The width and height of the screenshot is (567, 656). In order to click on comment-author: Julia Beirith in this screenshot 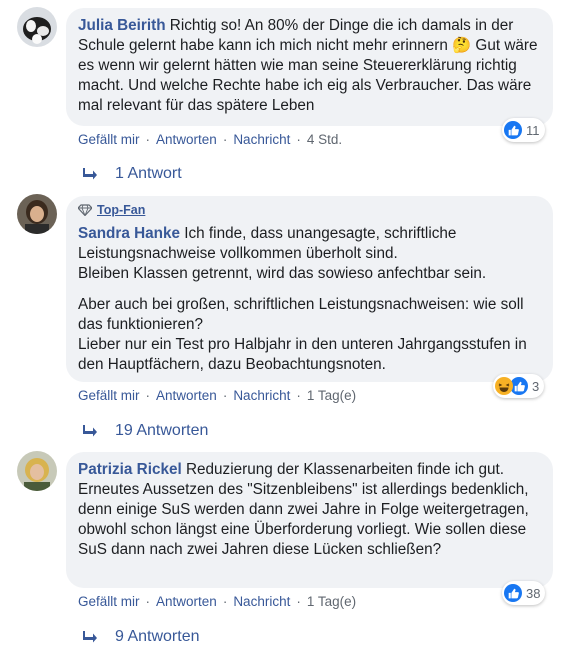, I will do `click(122, 25)`.